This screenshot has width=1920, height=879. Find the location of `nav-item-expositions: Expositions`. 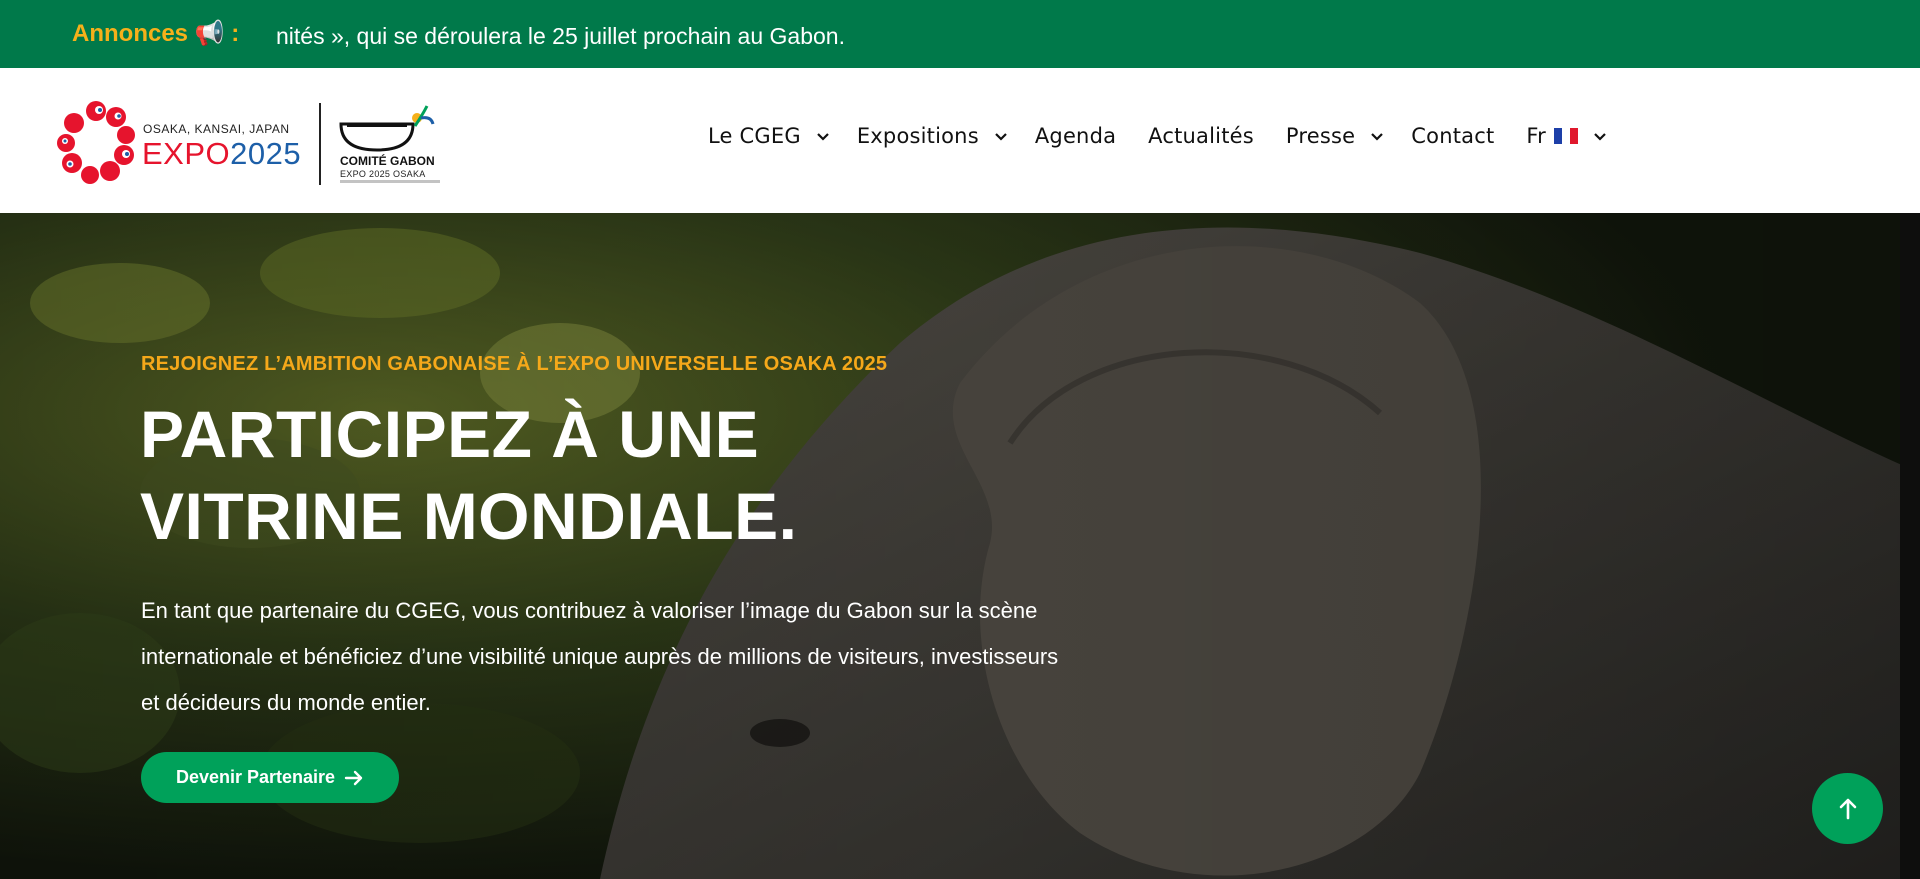

nav-item-expositions: Expositions is located at coordinates (933, 136).